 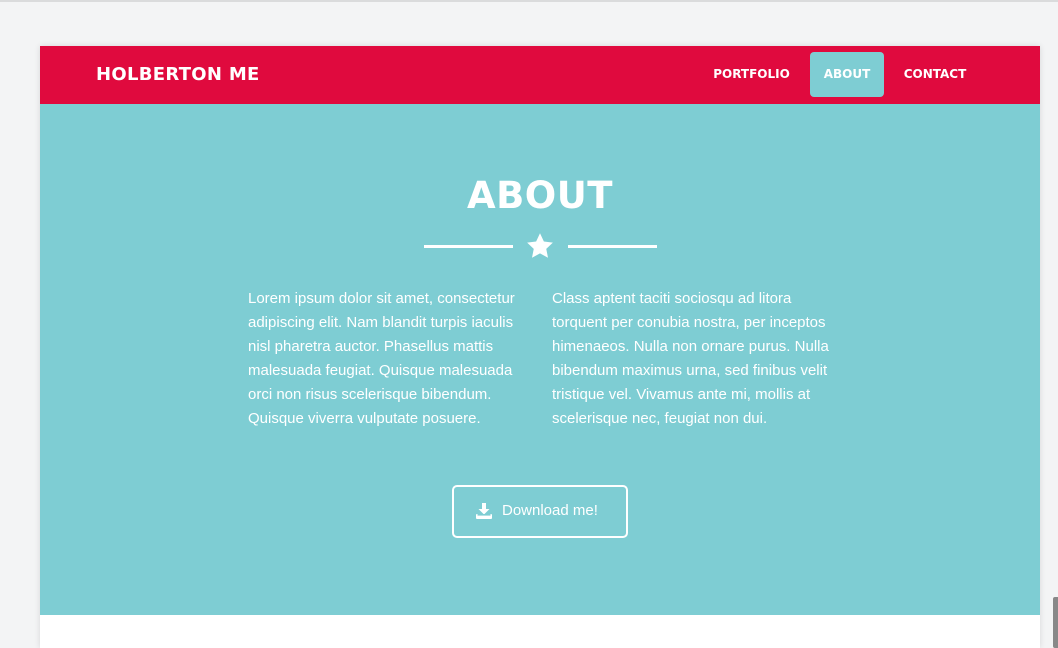 What do you see at coordinates (612, 246) in the screenshot?
I see `divider-line-right` at bounding box center [612, 246].